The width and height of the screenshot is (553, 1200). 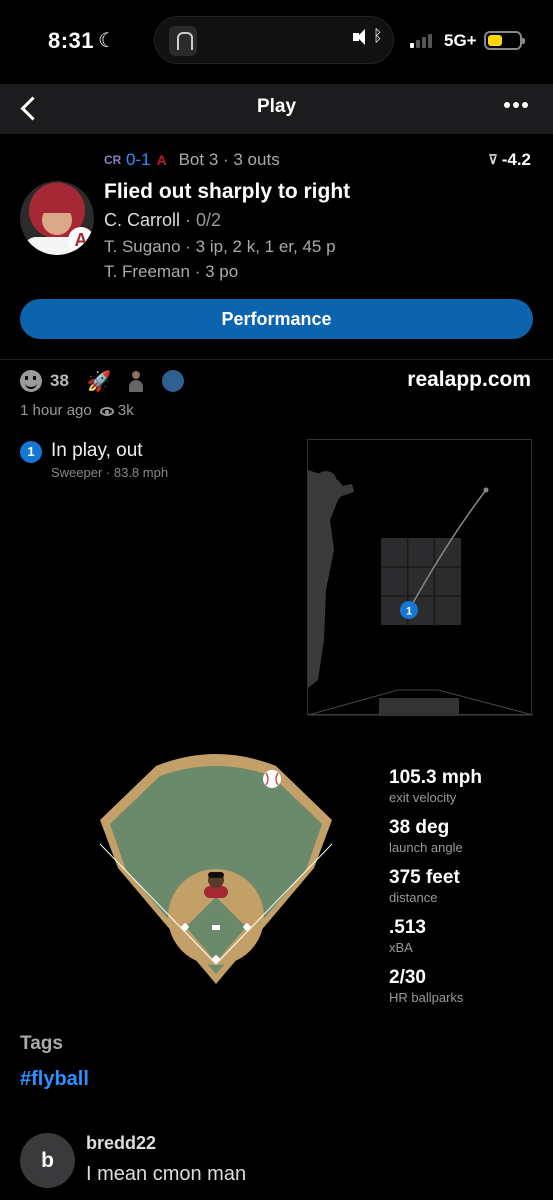 I want to click on rocket-reaction-icon: 🚀, so click(x=99, y=381).